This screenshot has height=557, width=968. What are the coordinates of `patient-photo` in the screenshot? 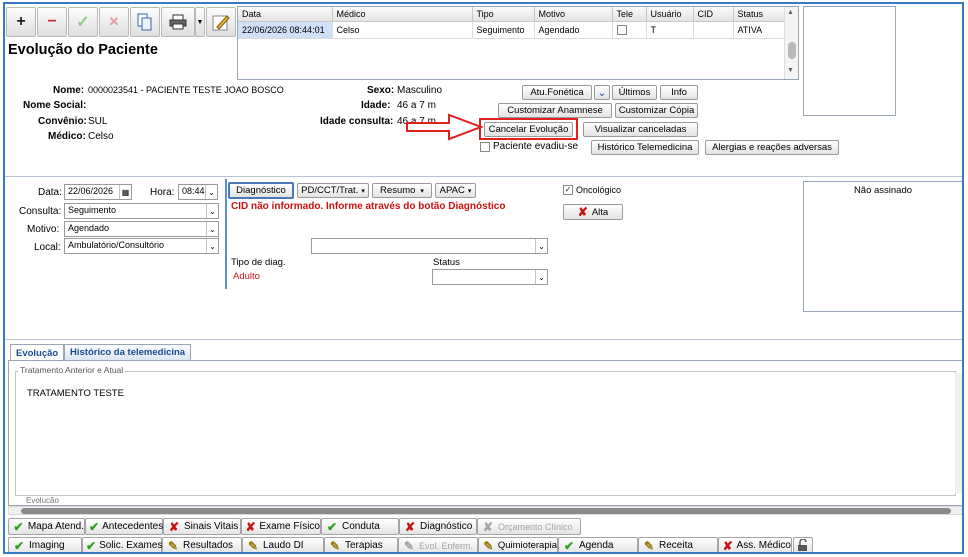 It's located at (849, 61).